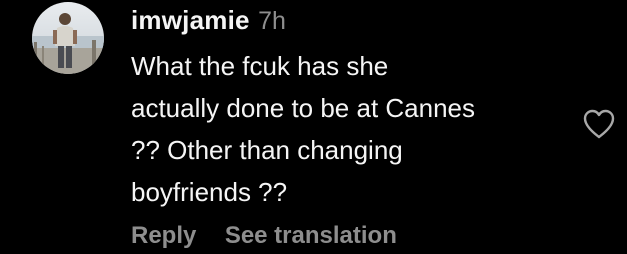 The width and height of the screenshot is (627, 254). Describe the element at coordinates (260, 66) in the screenshot. I see `comment-text-line: What the fcuk has she` at that location.